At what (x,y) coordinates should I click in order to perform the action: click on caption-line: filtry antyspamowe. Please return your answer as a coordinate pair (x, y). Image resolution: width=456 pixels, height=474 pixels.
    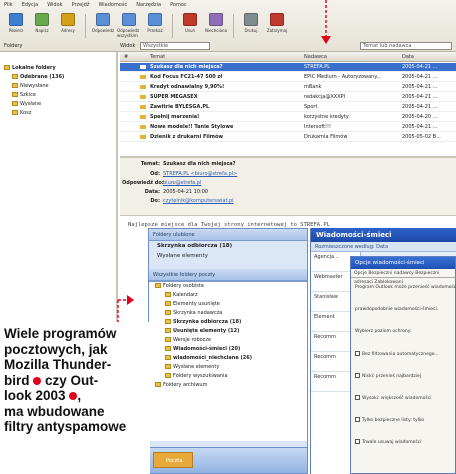
    Looking at the image, I should click on (65, 426).